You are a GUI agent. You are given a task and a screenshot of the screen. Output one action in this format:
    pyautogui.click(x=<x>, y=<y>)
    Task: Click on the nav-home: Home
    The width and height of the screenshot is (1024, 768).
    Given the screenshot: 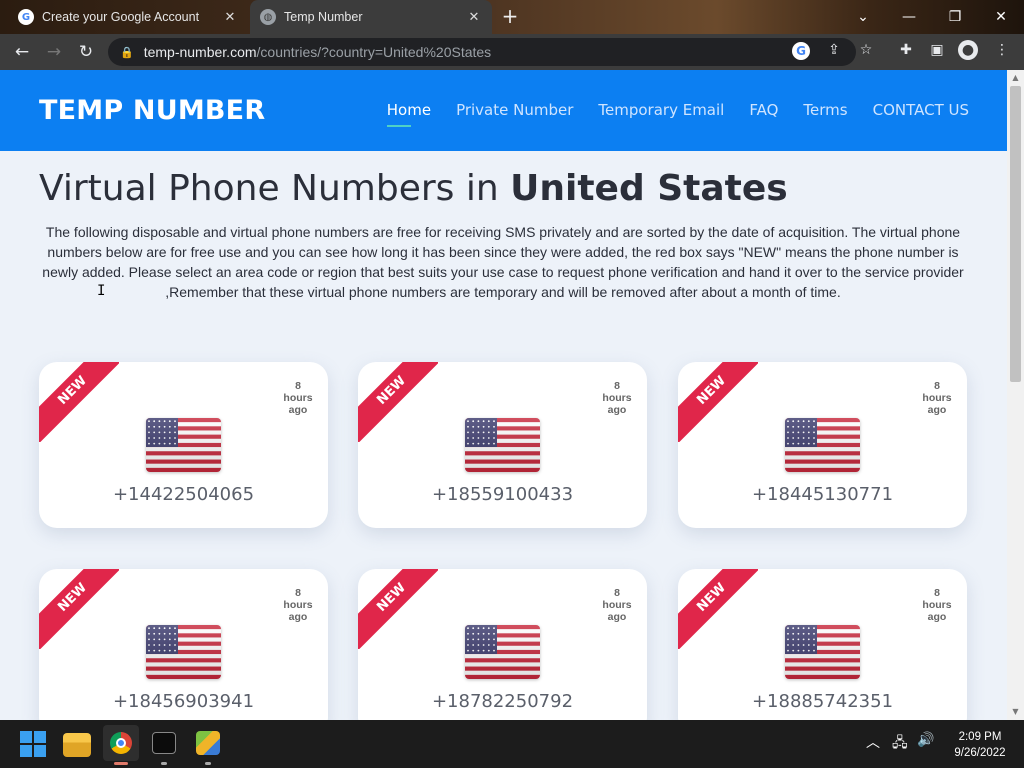 What is the action you would take?
    pyautogui.click(x=408, y=114)
    